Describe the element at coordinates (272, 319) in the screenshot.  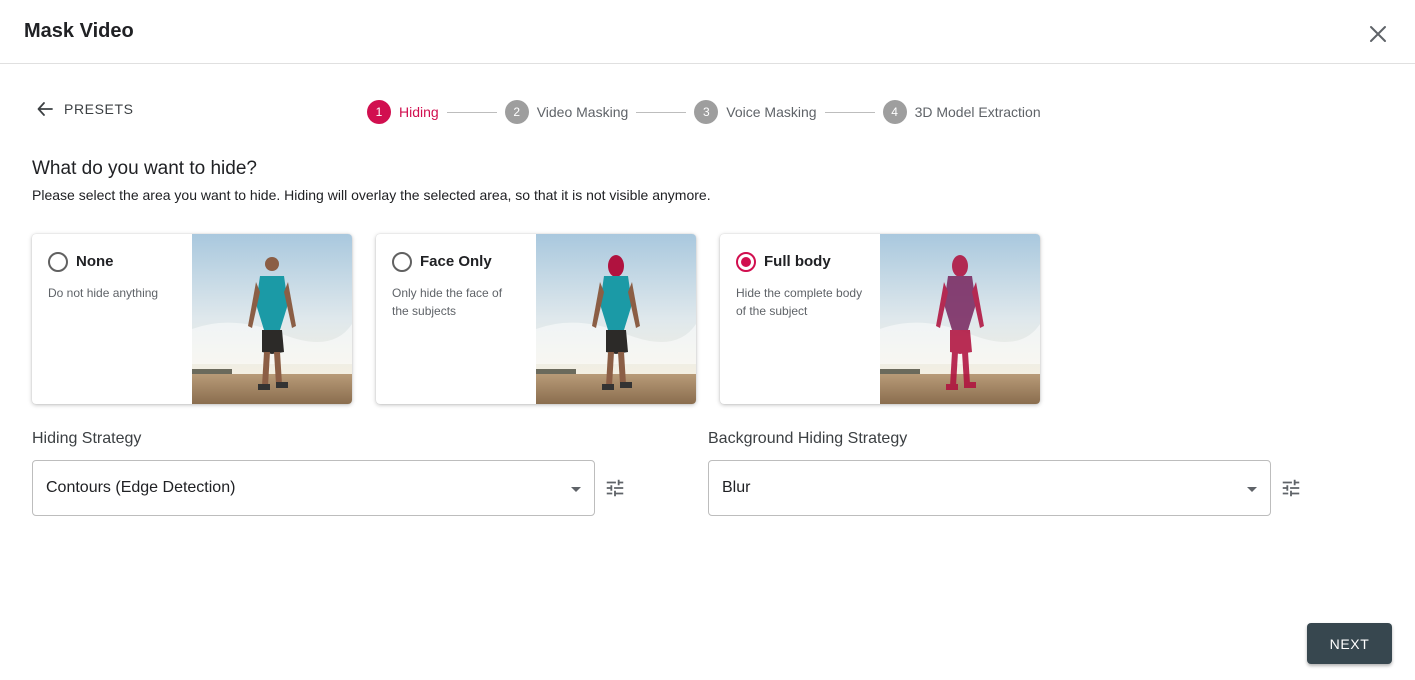
I see `preview-image-none` at that location.